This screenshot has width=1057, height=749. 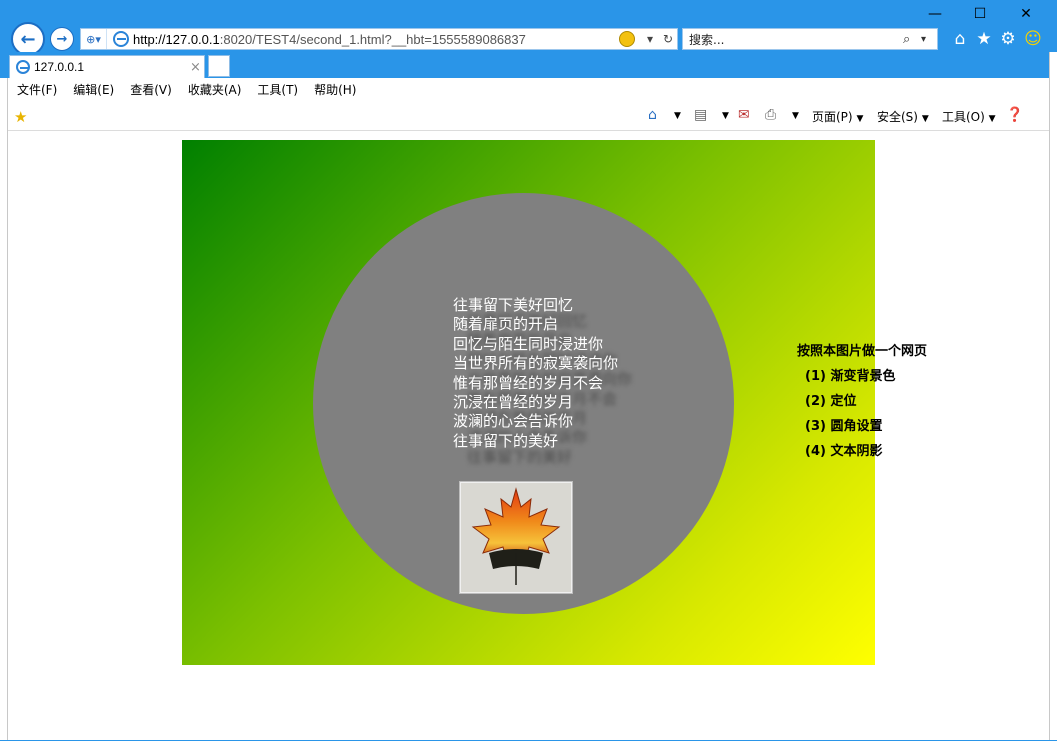 What do you see at coordinates (1014, 115) in the screenshot?
I see `help-icon: ❓` at bounding box center [1014, 115].